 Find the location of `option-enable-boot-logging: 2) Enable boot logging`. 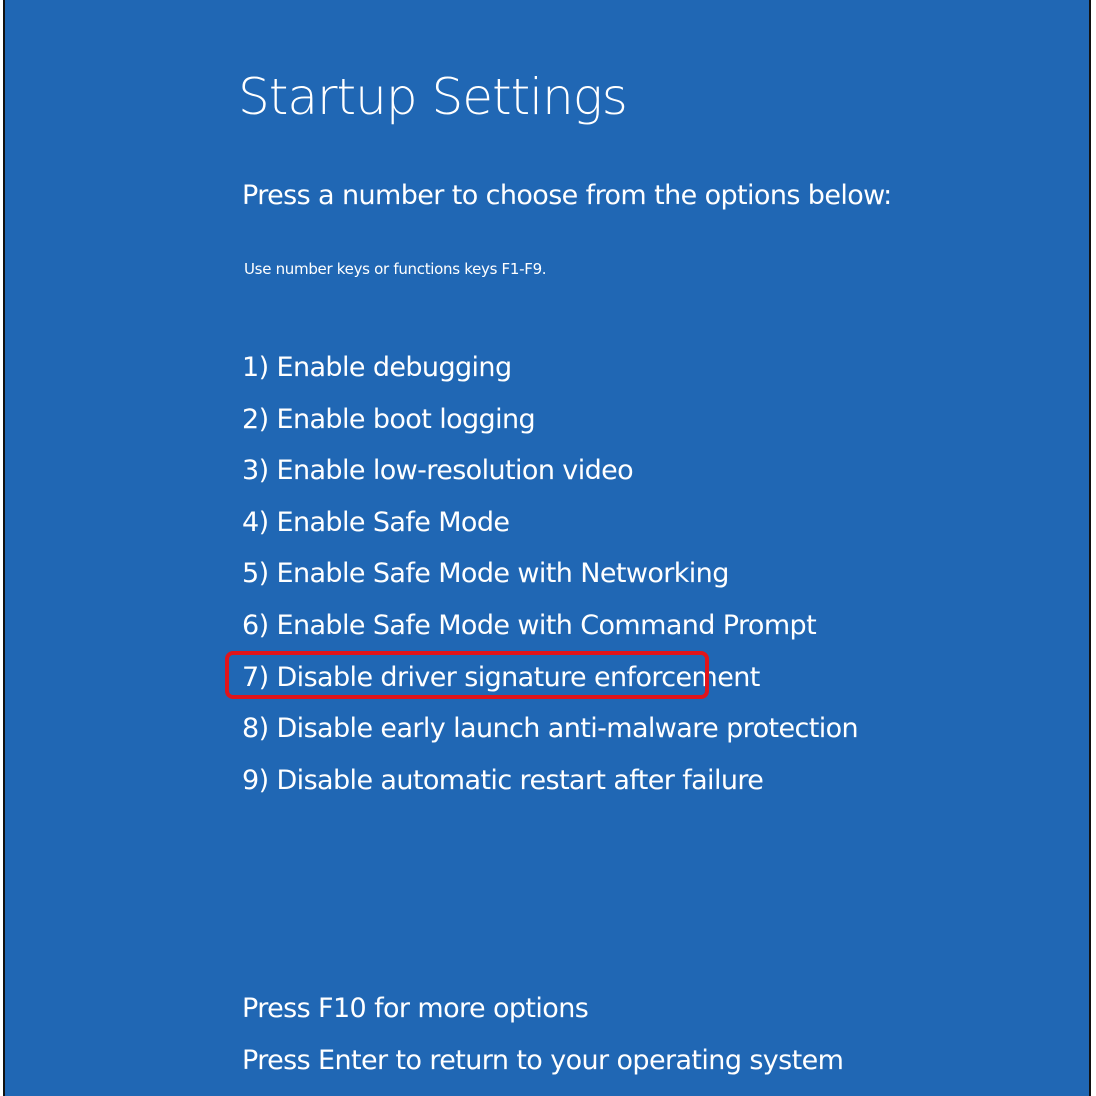

option-enable-boot-logging: 2) Enable boot logging is located at coordinates (550, 424).